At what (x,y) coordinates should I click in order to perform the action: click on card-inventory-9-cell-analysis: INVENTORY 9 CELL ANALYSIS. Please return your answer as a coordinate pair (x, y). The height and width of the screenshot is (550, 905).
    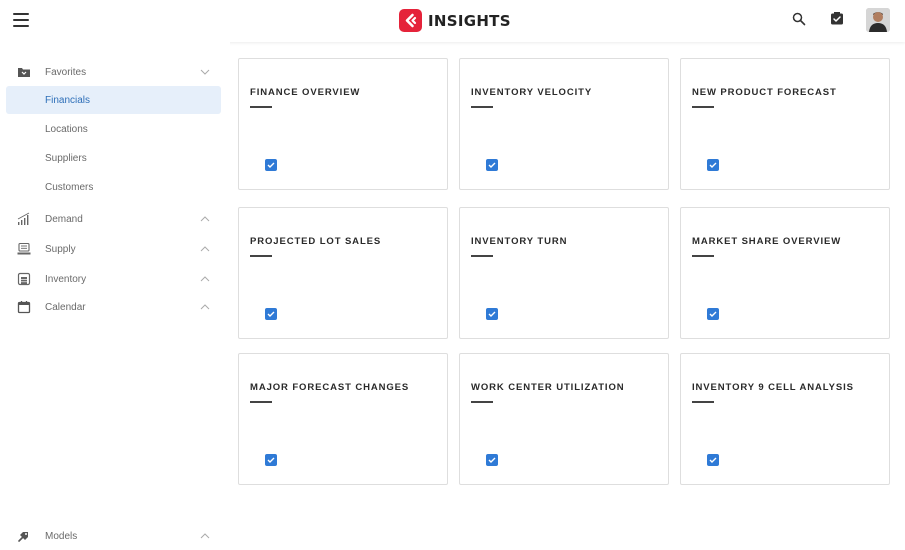
    Looking at the image, I should click on (785, 419).